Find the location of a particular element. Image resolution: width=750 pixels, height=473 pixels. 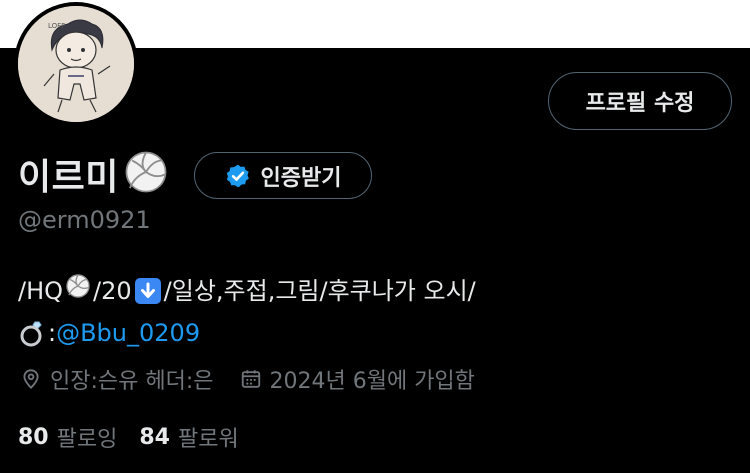

avatar-image: LOFF is located at coordinates (76, 64).